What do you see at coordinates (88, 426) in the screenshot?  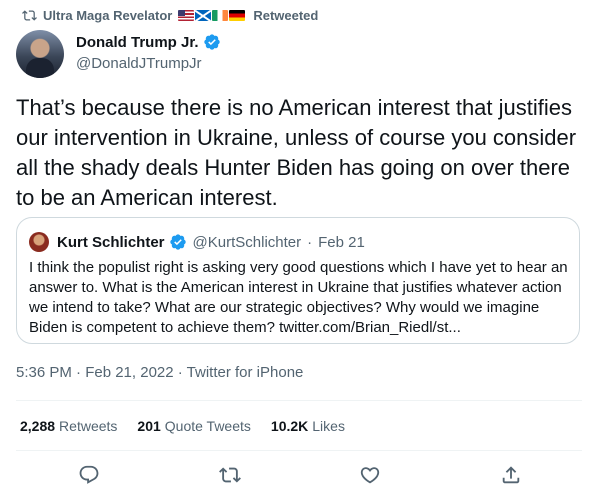 I see `retweets-label: Retweets` at bounding box center [88, 426].